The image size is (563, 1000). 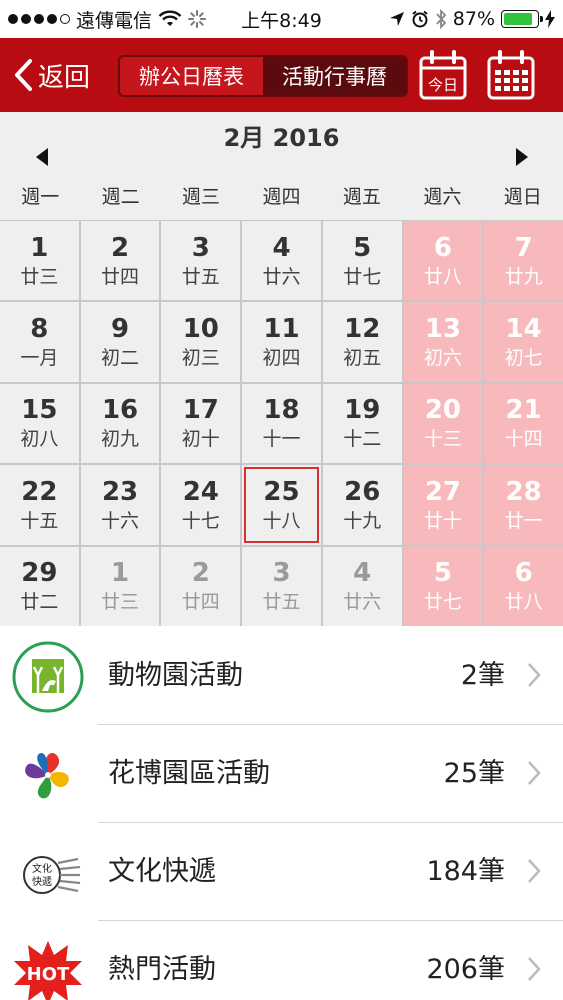 What do you see at coordinates (191, 76) in the screenshot?
I see `tab-office-calendar: 辦公日曆表` at bounding box center [191, 76].